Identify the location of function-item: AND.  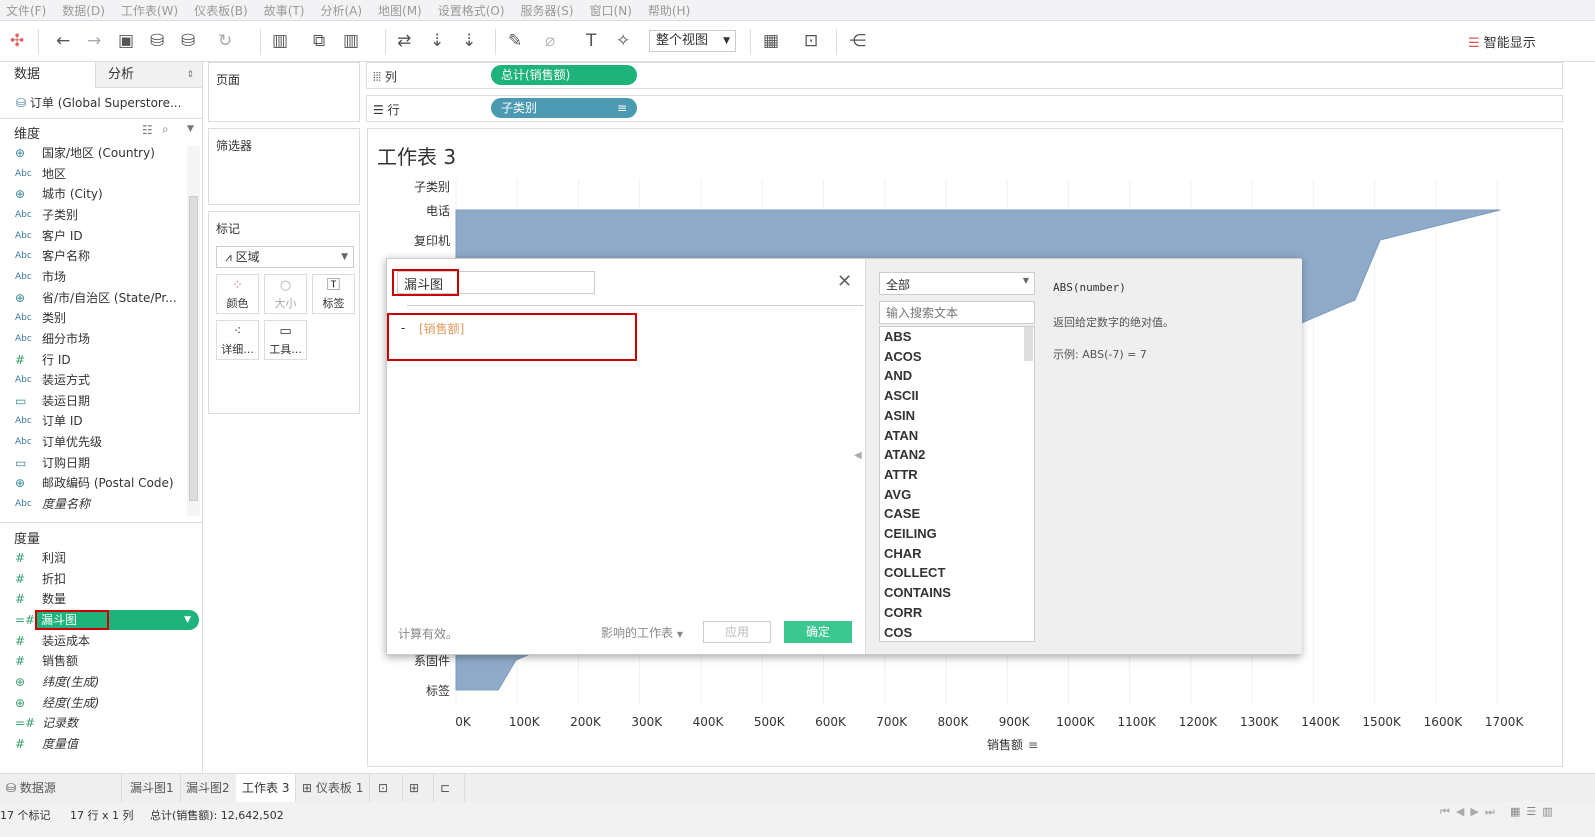
(898, 375).